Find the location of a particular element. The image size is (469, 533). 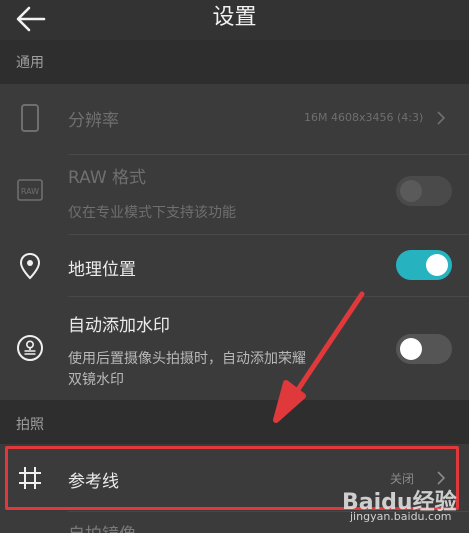

annotation-arrow-icon is located at coordinates (319, 357).